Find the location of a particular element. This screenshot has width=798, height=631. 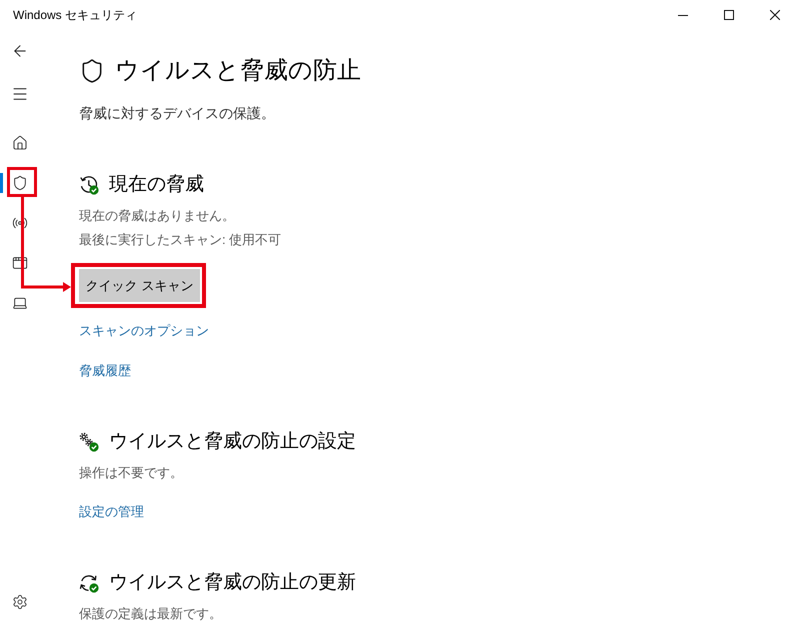

app-window-icon is located at coordinates (20, 263).